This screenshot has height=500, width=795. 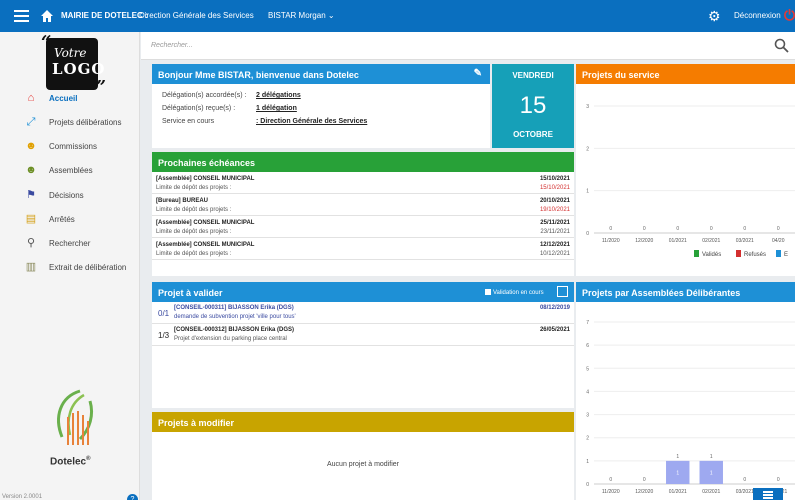 I want to click on sidebar-item-commissions: ☻ Commissions, so click(x=70, y=146).